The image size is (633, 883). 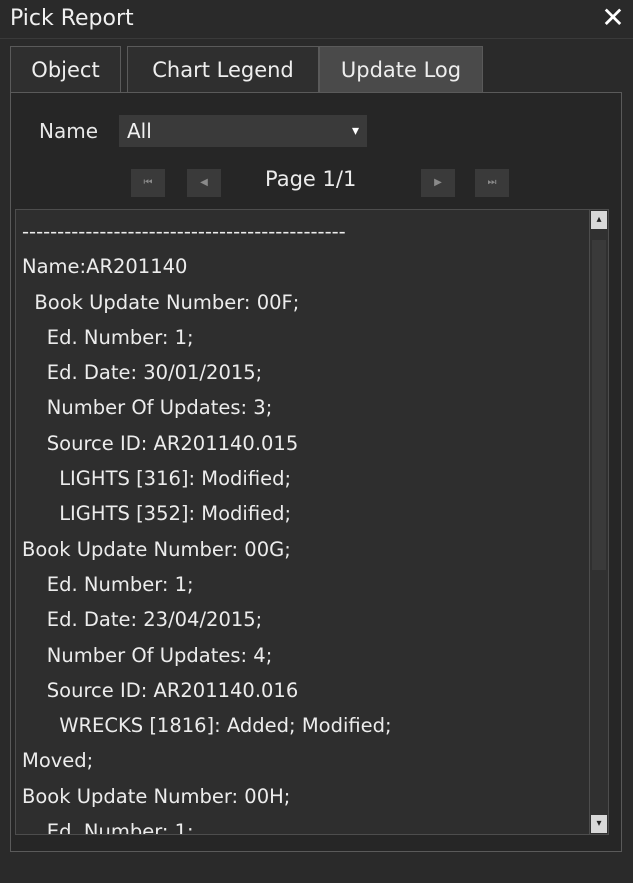 I want to click on log-line: Book Update Number: 00G;, so click(x=156, y=549).